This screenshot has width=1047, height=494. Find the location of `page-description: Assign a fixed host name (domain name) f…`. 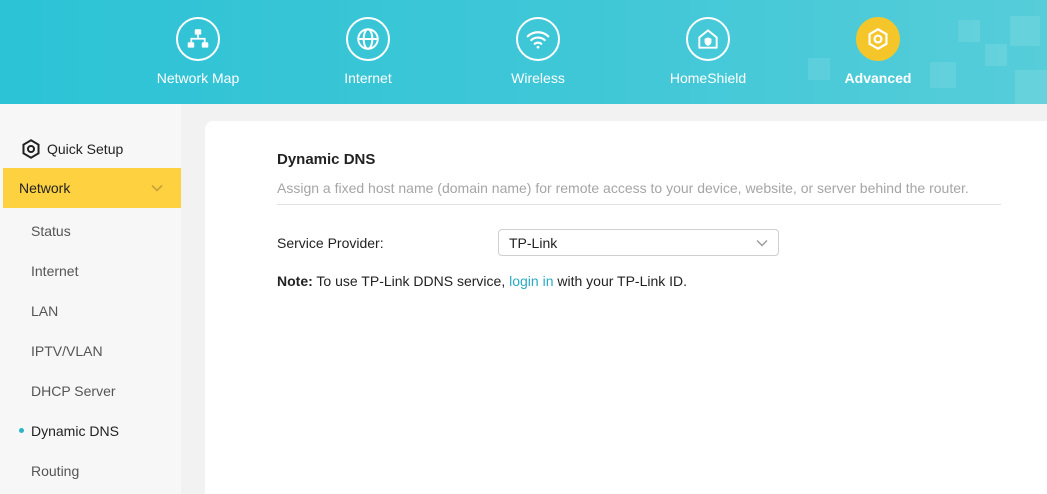

page-description: Assign a fixed host name (domain name) f… is located at coordinates (623, 188).